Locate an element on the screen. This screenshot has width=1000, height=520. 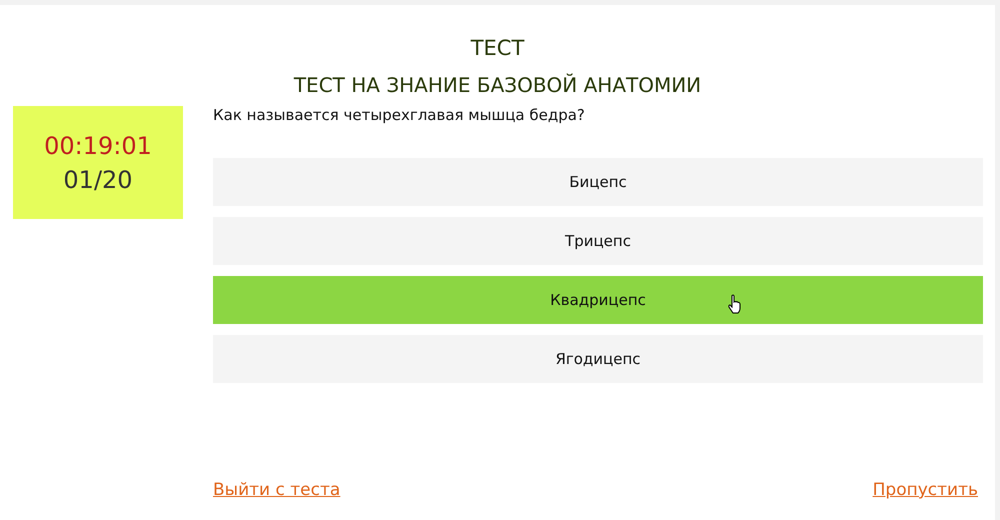
question-counter: 01/20 is located at coordinates (98, 180).